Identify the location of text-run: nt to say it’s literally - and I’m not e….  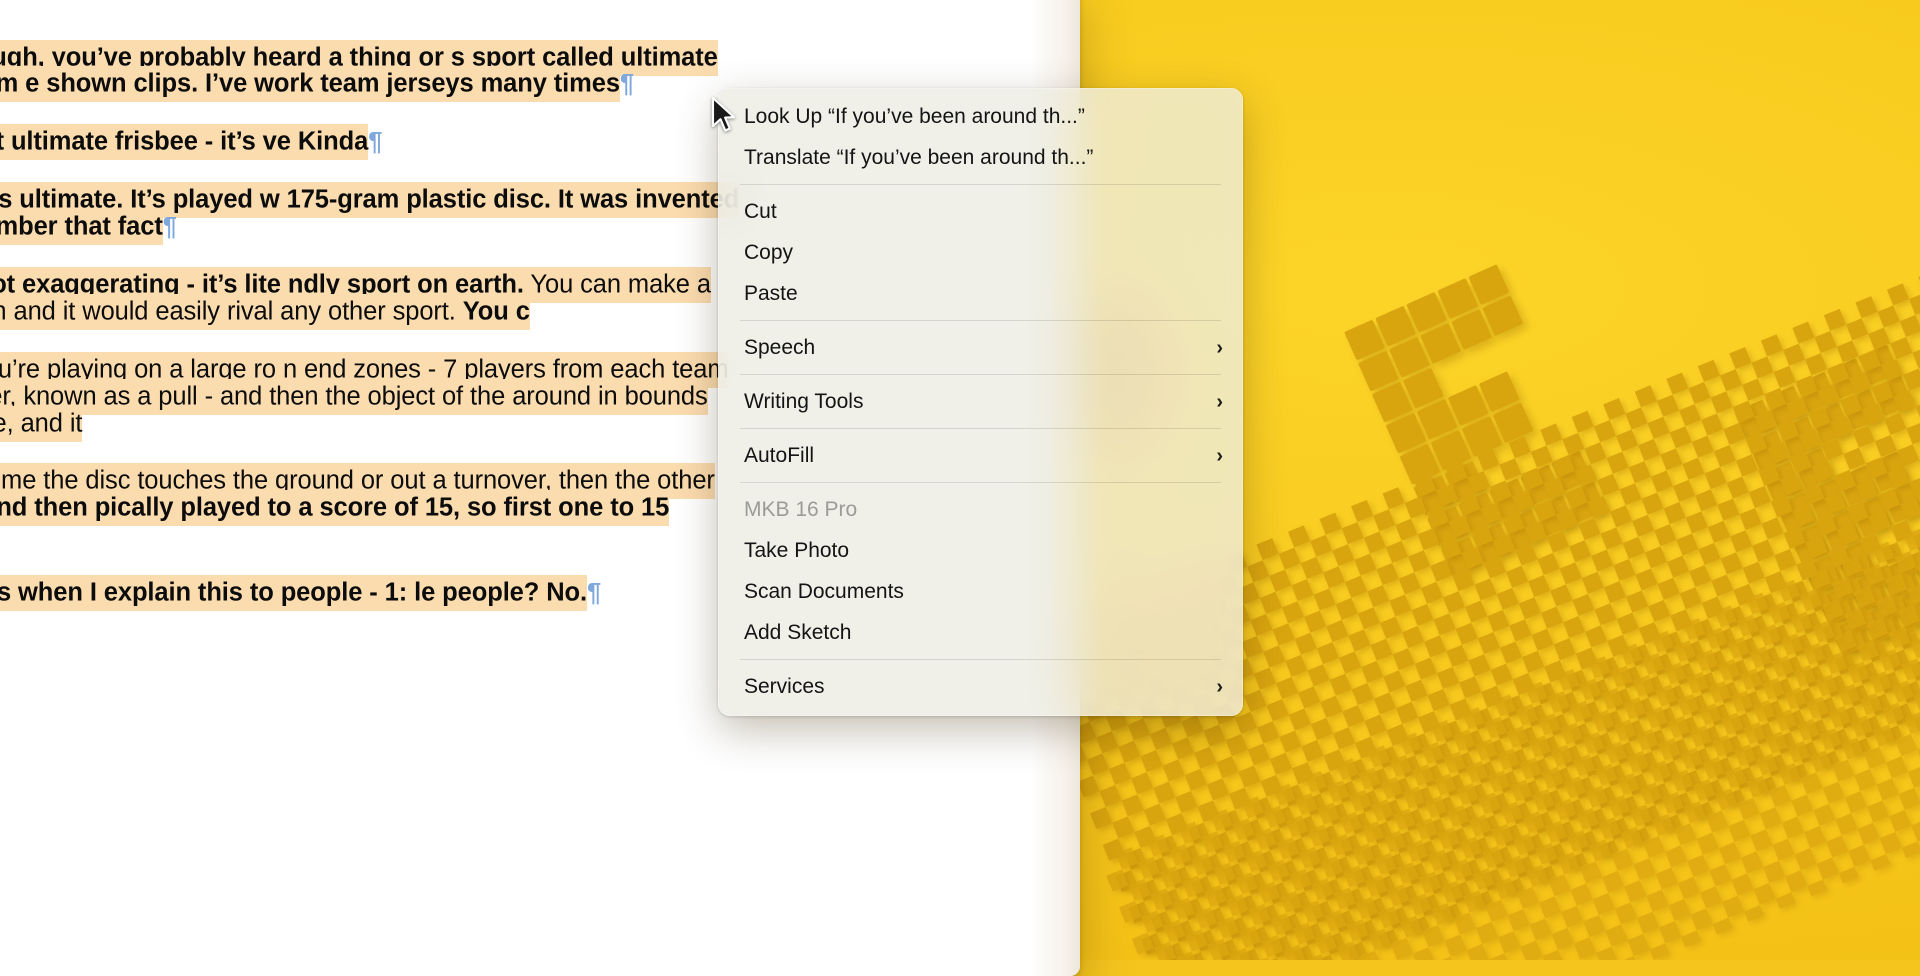
(140, 284).